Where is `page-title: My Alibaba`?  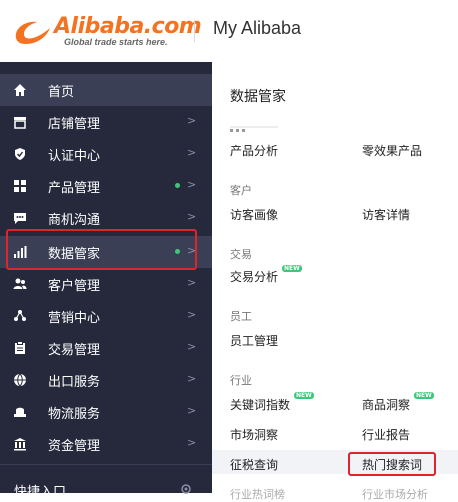 page-title: My Alibaba is located at coordinates (257, 28).